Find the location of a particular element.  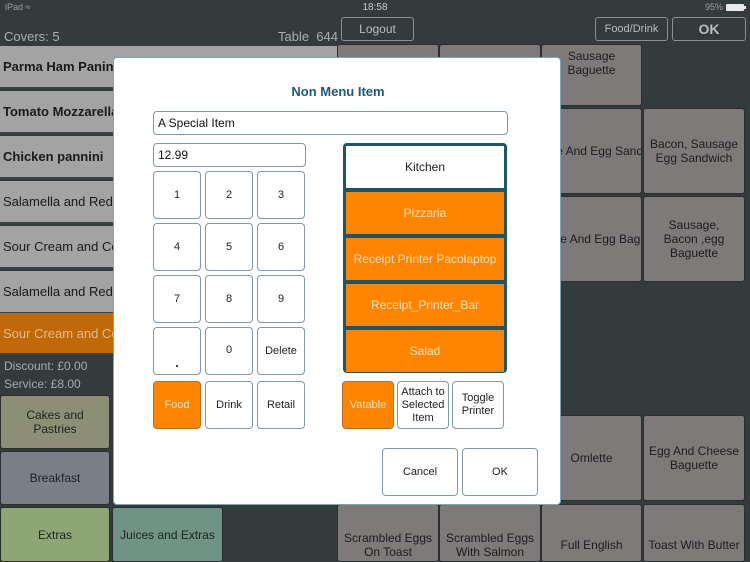

menu-tile-egg-cheese-baguette: Egg And Cheese Baguette is located at coordinates (694, 458).